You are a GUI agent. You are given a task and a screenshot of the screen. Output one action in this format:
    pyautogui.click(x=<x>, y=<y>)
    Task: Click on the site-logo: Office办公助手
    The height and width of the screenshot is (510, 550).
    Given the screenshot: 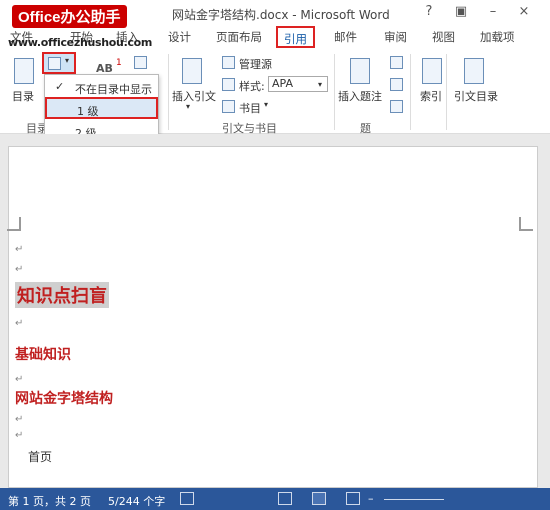 What is the action you would take?
    pyautogui.click(x=69, y=16)
    